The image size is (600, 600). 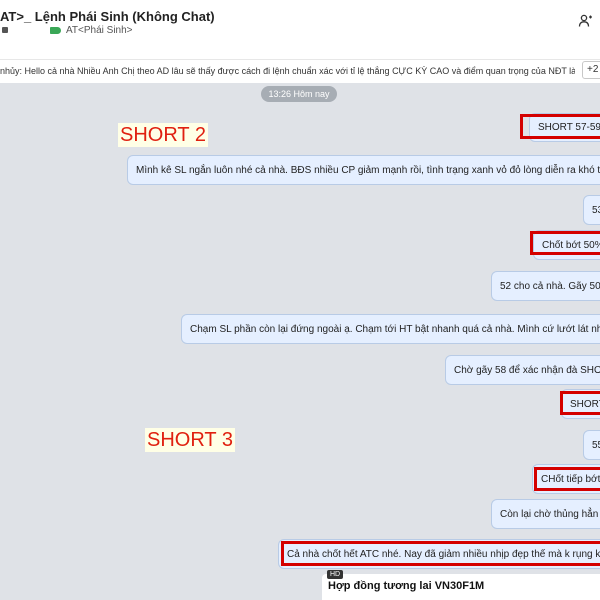 I want to click on conversation-title: AT>_ Lệnh Phái Sinh (Không Chat), so click(x=107, y=16).